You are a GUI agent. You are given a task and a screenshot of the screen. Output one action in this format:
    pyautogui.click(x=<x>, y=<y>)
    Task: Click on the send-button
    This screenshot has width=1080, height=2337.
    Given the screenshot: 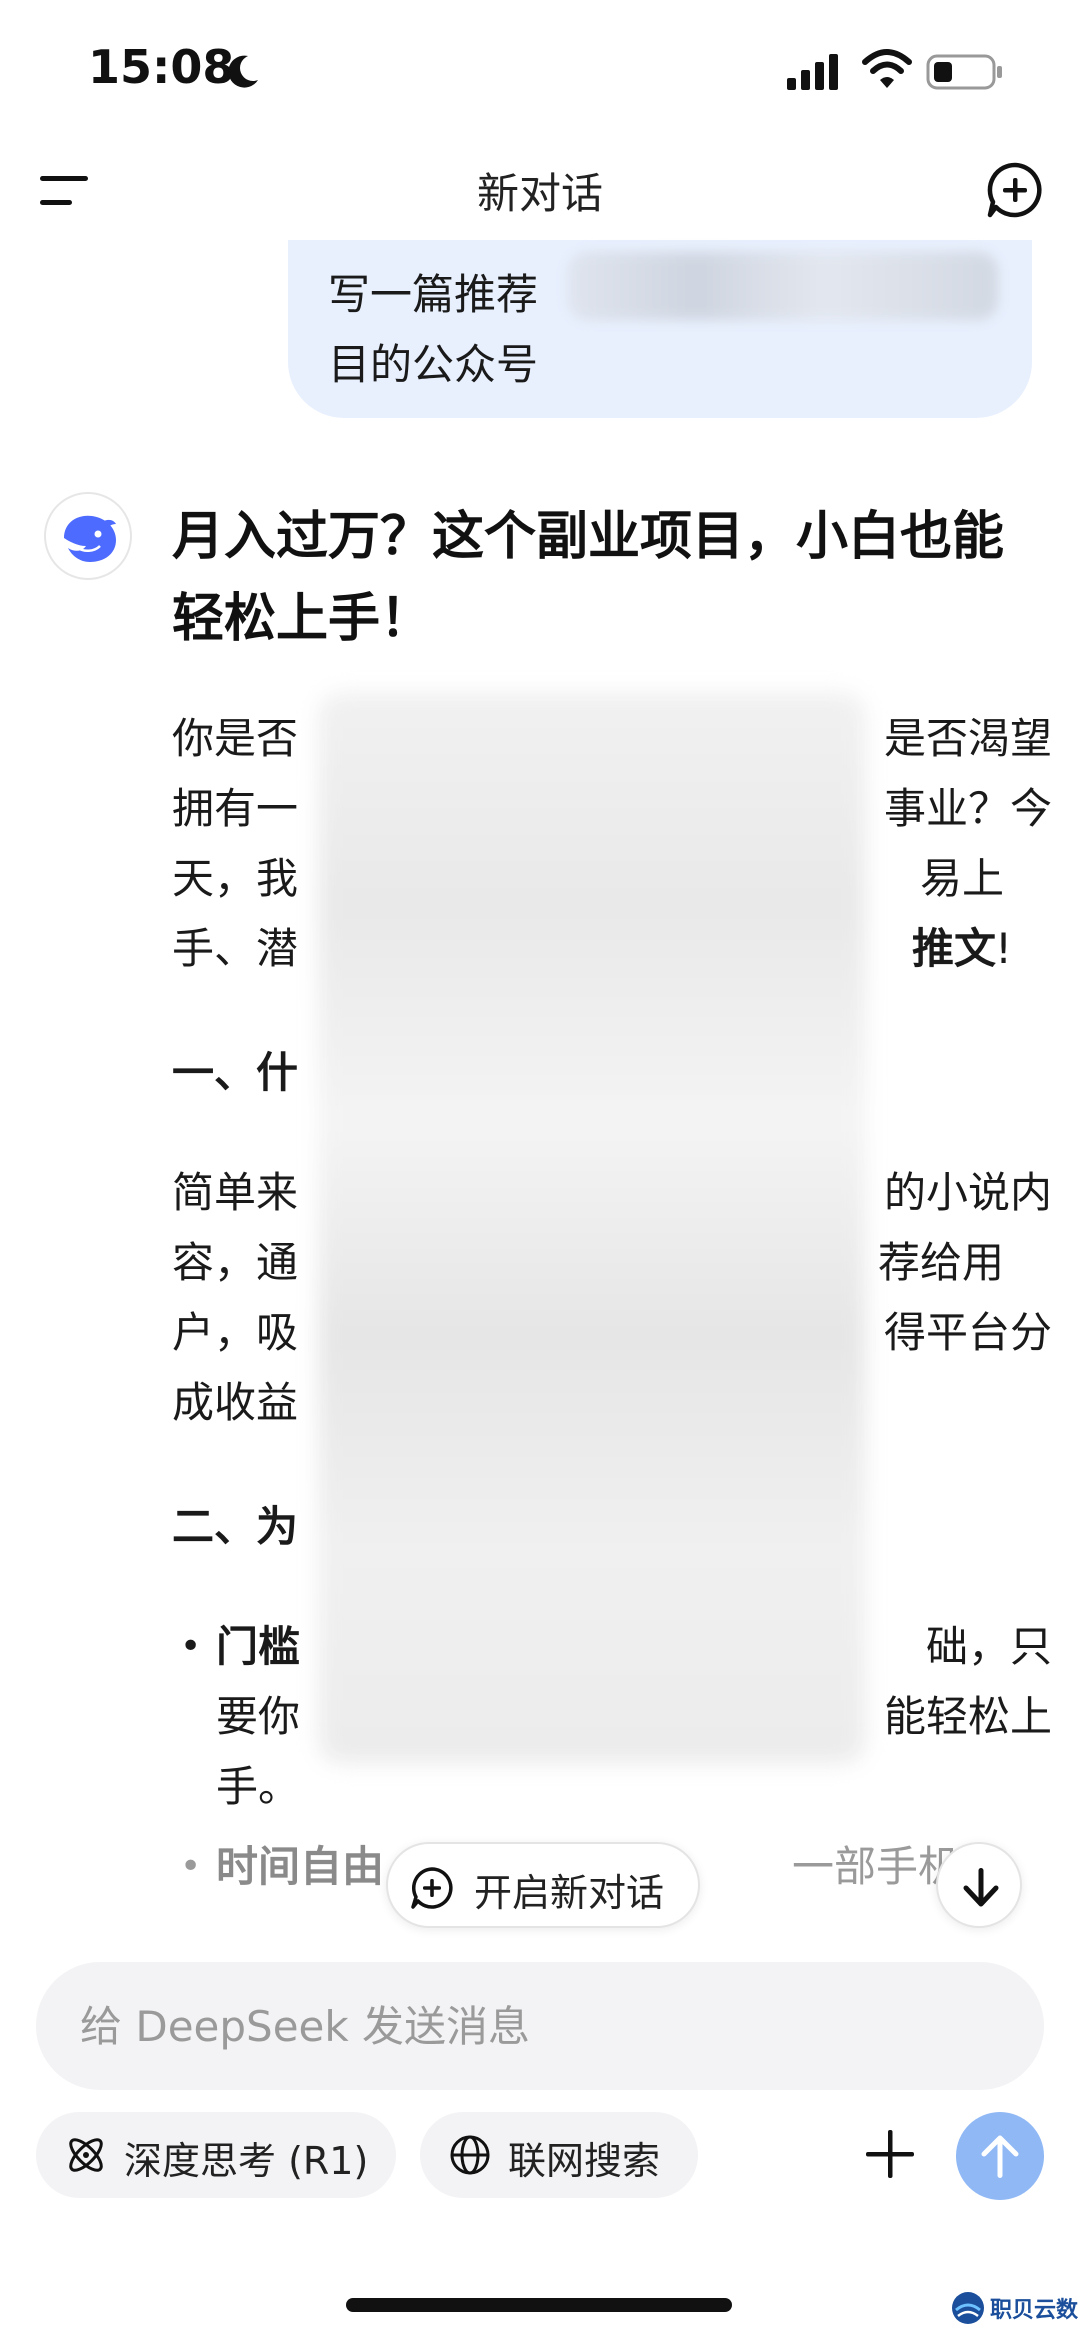 What is the action you would take?
    pyautogui.click(x=1000, y=2156)
    